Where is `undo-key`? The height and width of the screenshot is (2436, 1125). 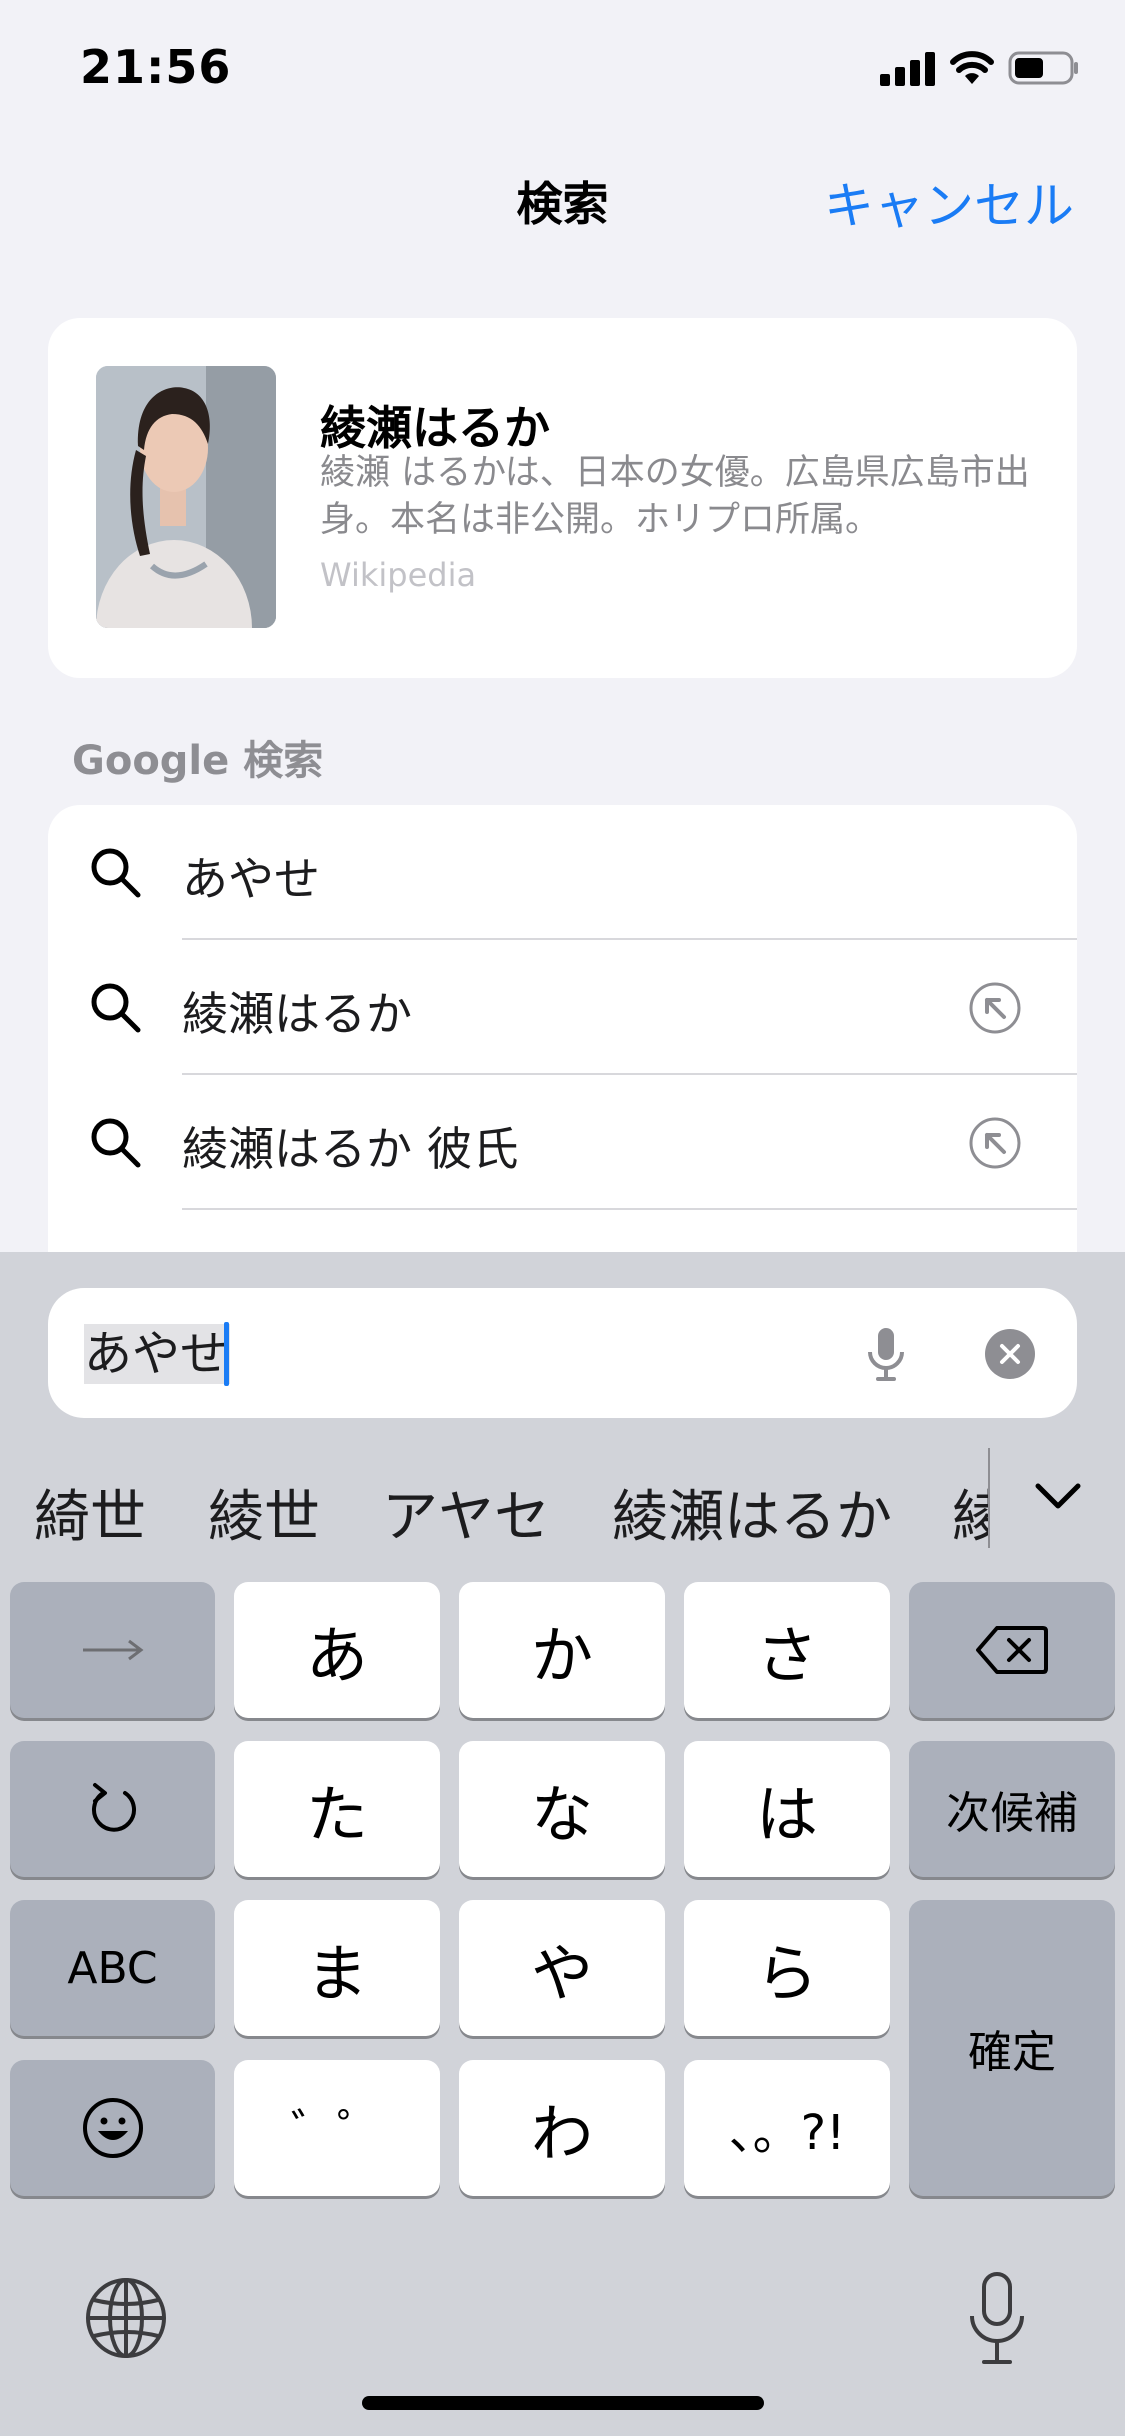
undo-key is located at coordinates (112, 1809).